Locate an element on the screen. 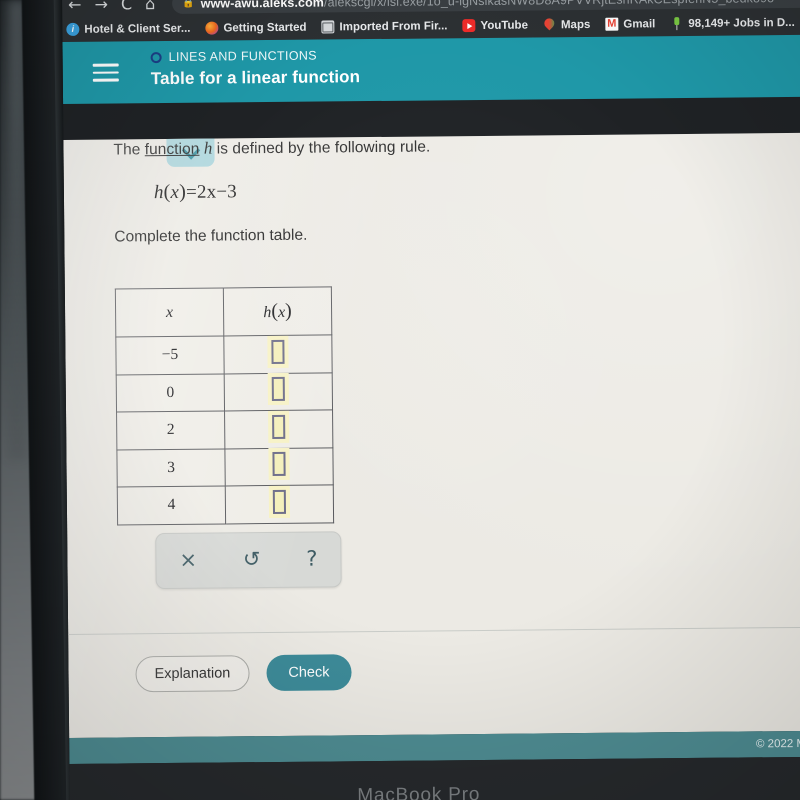  table-header-row: x h(x) is located at coordinates (223, 311).